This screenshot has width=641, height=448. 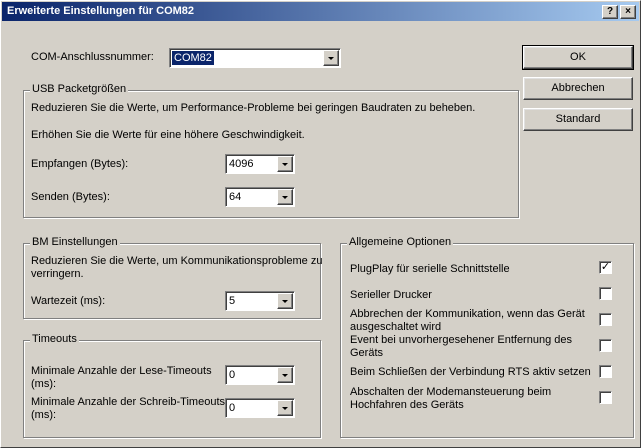 What do you see at coordinates (44, 384) in the screenshot?
I see `read-timeout-label-2: (ms):` at bounding box center [44, 384].